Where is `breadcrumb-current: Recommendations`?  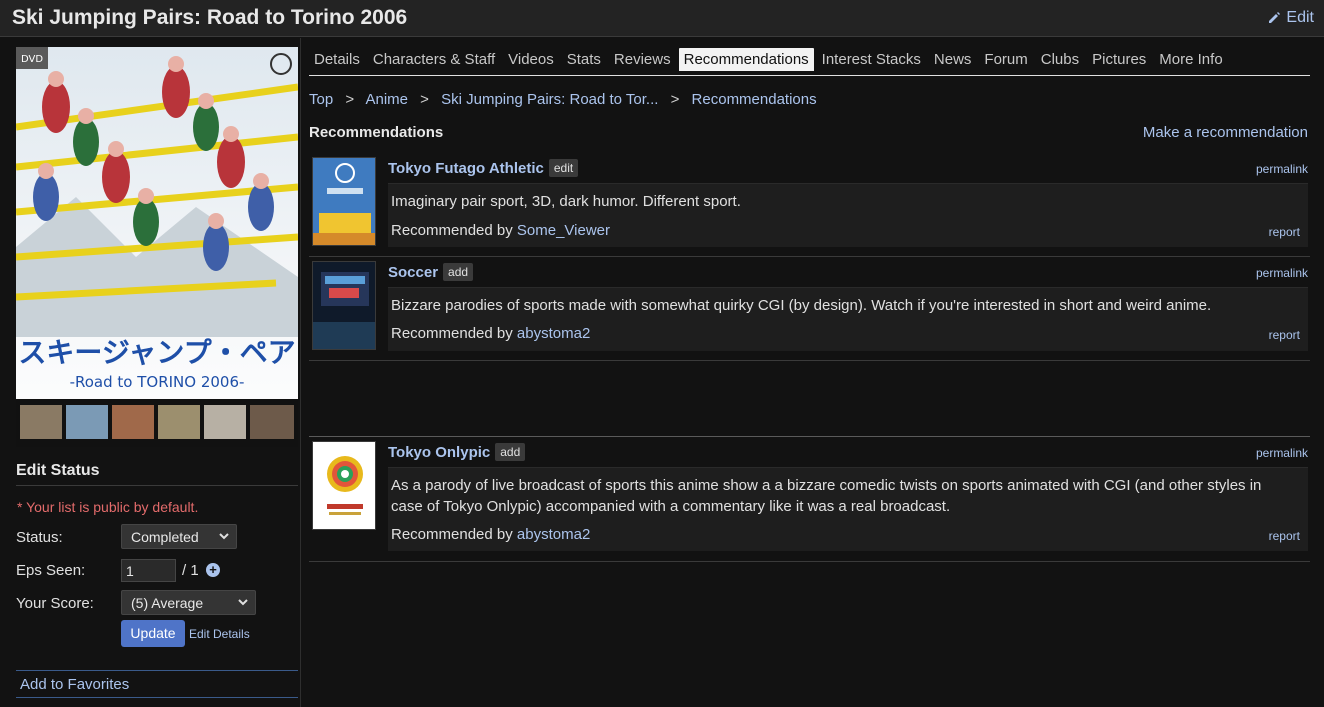
breadcrumb-current: Recommendations is located at coordinates (754, 99).